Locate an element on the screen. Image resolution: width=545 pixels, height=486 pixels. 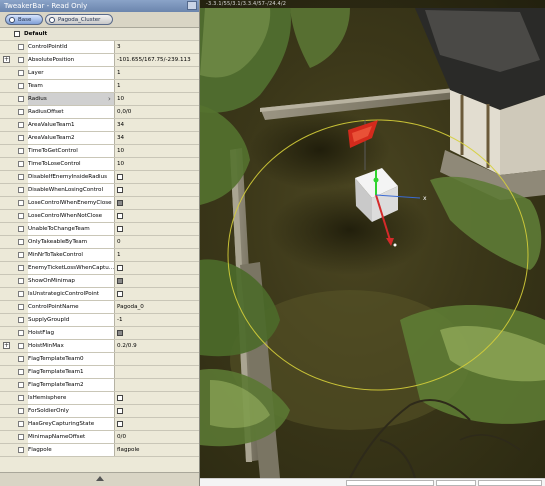
property-row: Radius › 10 is located at coordinates (99, 99).